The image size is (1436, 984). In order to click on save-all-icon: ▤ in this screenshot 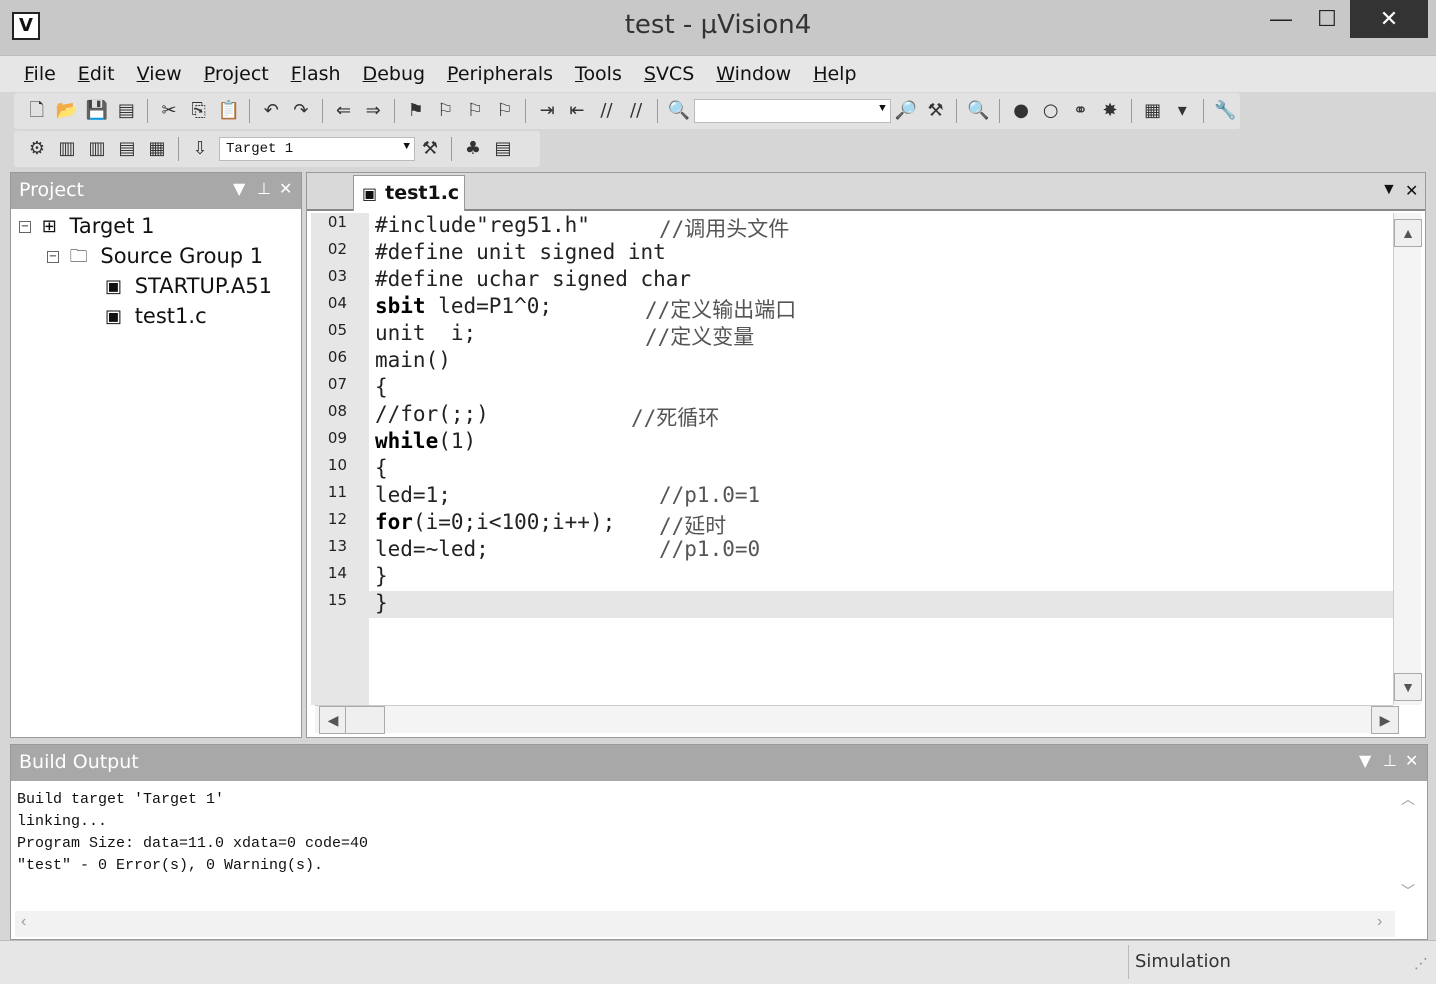, I will do `click(127, 111)`.